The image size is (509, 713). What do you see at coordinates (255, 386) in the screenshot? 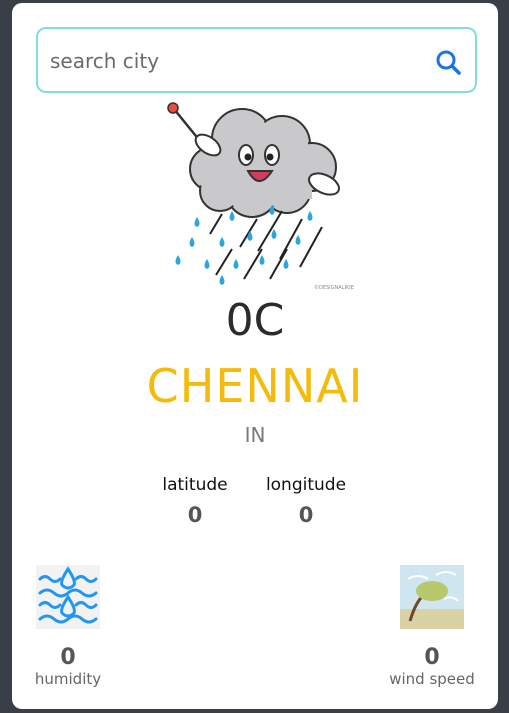
I see `city-name: CHENNAI` at bounding box center [255, 386].